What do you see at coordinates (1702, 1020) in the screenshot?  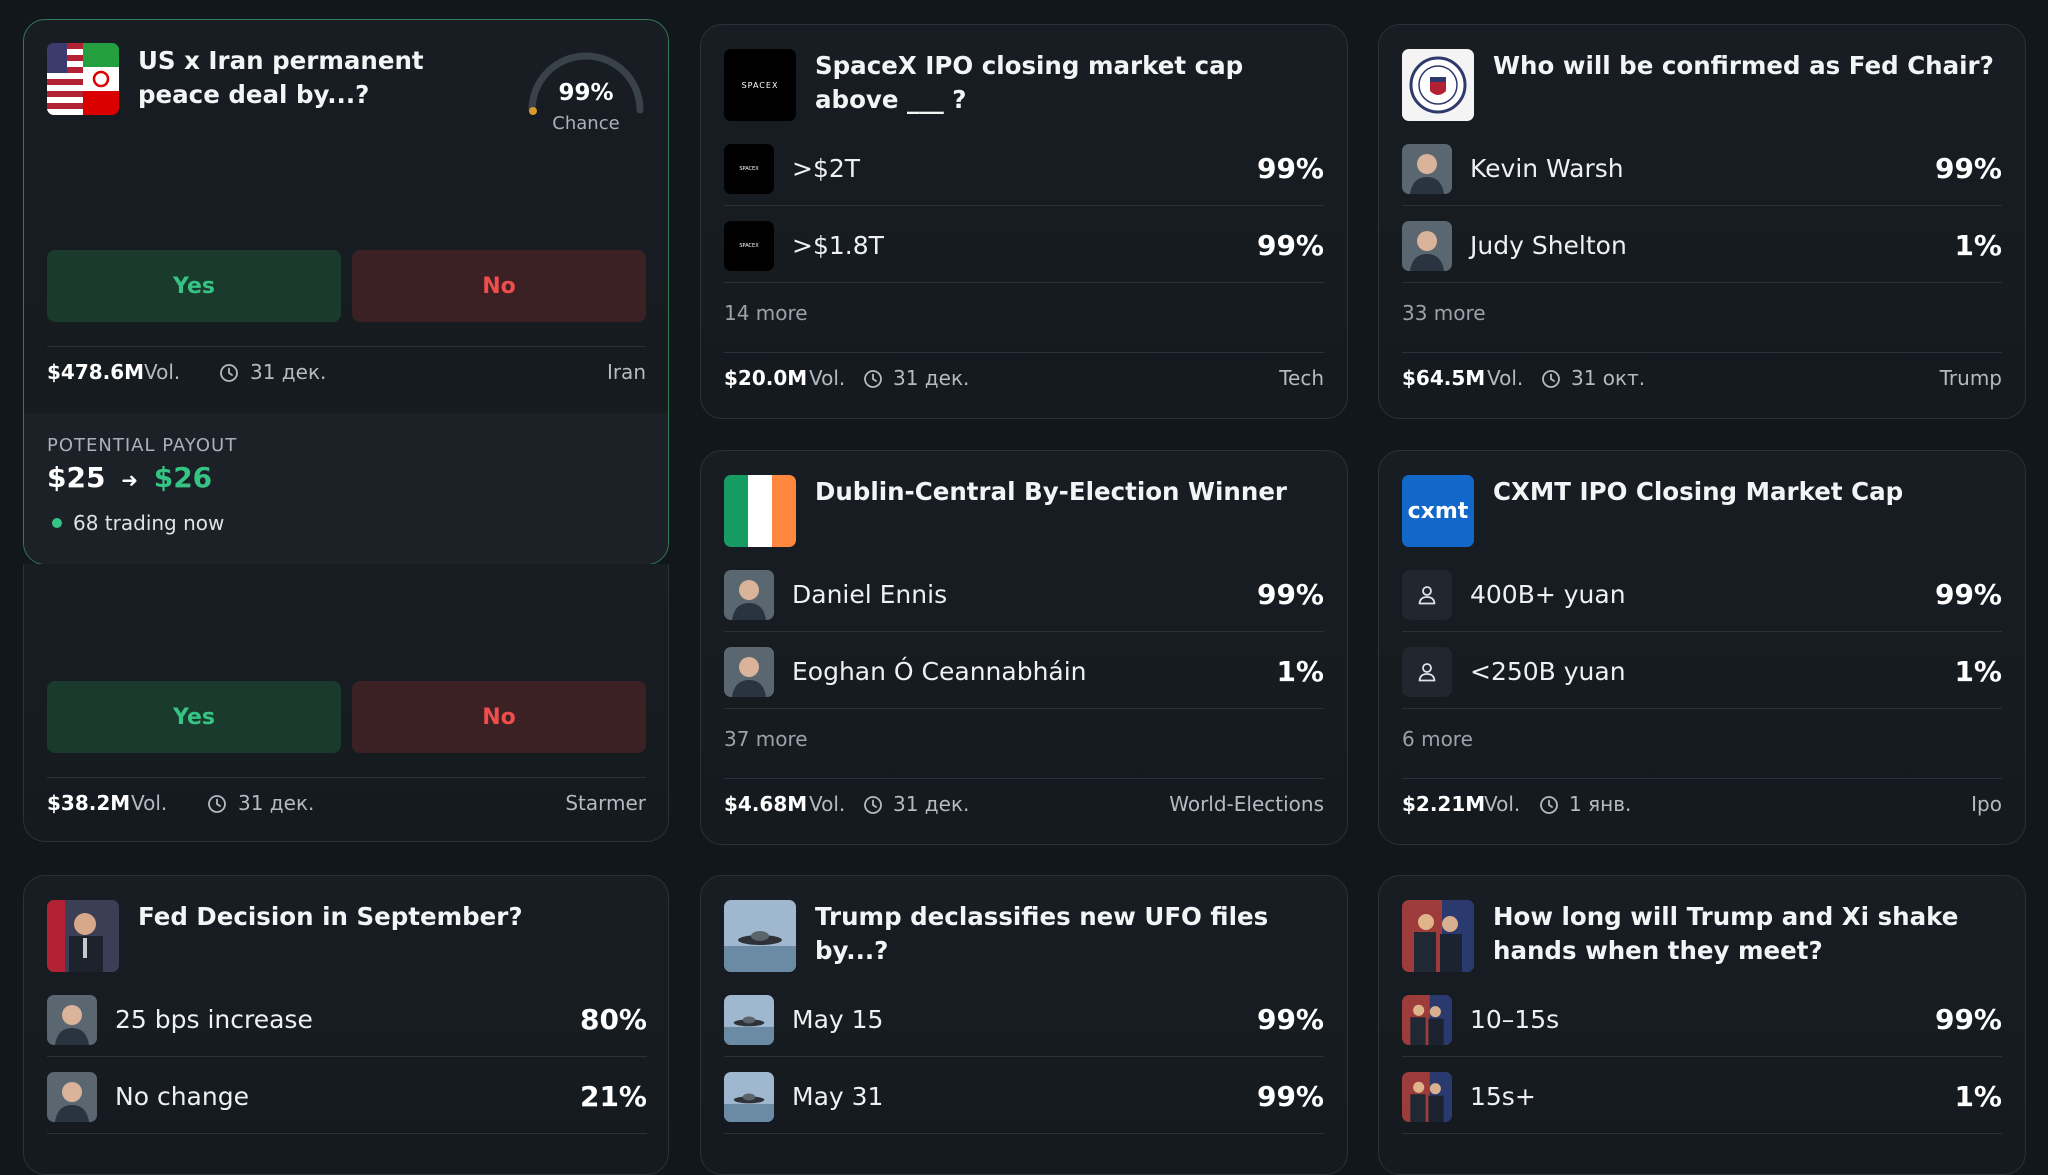 I see `outcome-row: 10–15s 99%` at bounding box center [1702, 1020].